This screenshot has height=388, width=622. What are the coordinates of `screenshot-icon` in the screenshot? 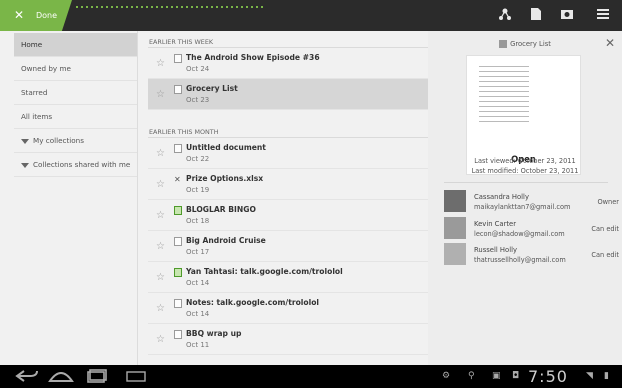 It's located at (136, 376).